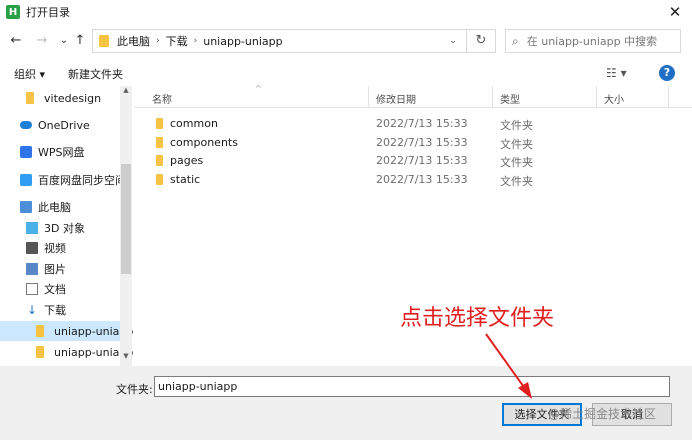 This screenshot has width=692, height=440. I want to click on arrow-shaft, so click(506, 362).